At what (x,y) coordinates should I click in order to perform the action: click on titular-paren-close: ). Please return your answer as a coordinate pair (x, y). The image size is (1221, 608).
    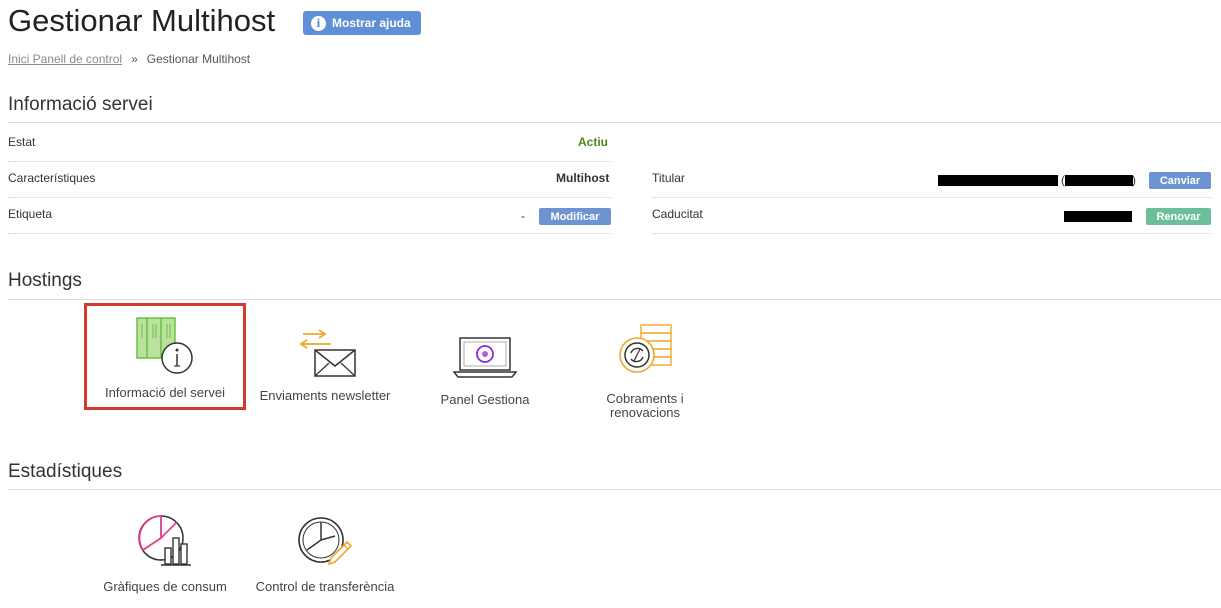
    Looking at the image, I should click on (1134, 180).